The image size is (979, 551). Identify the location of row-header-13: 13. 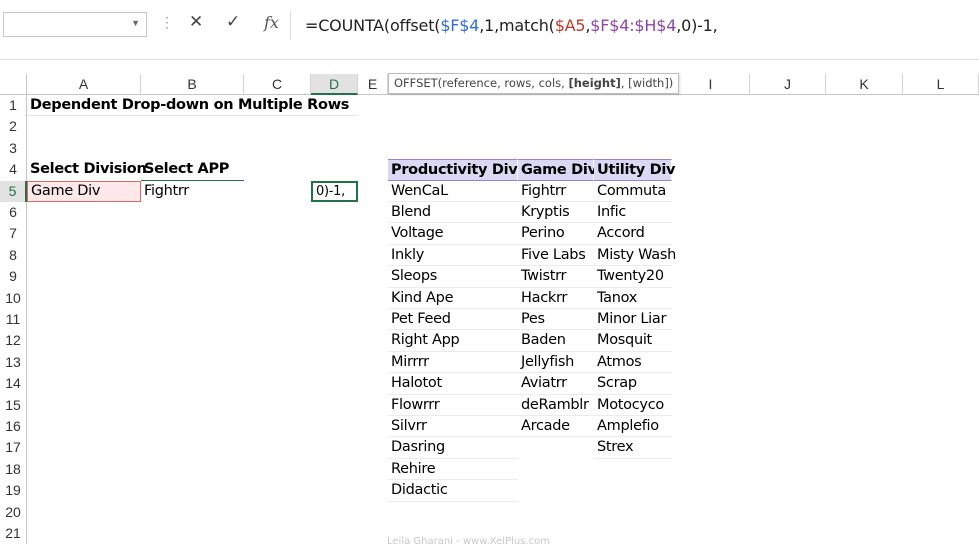
(13, 362).